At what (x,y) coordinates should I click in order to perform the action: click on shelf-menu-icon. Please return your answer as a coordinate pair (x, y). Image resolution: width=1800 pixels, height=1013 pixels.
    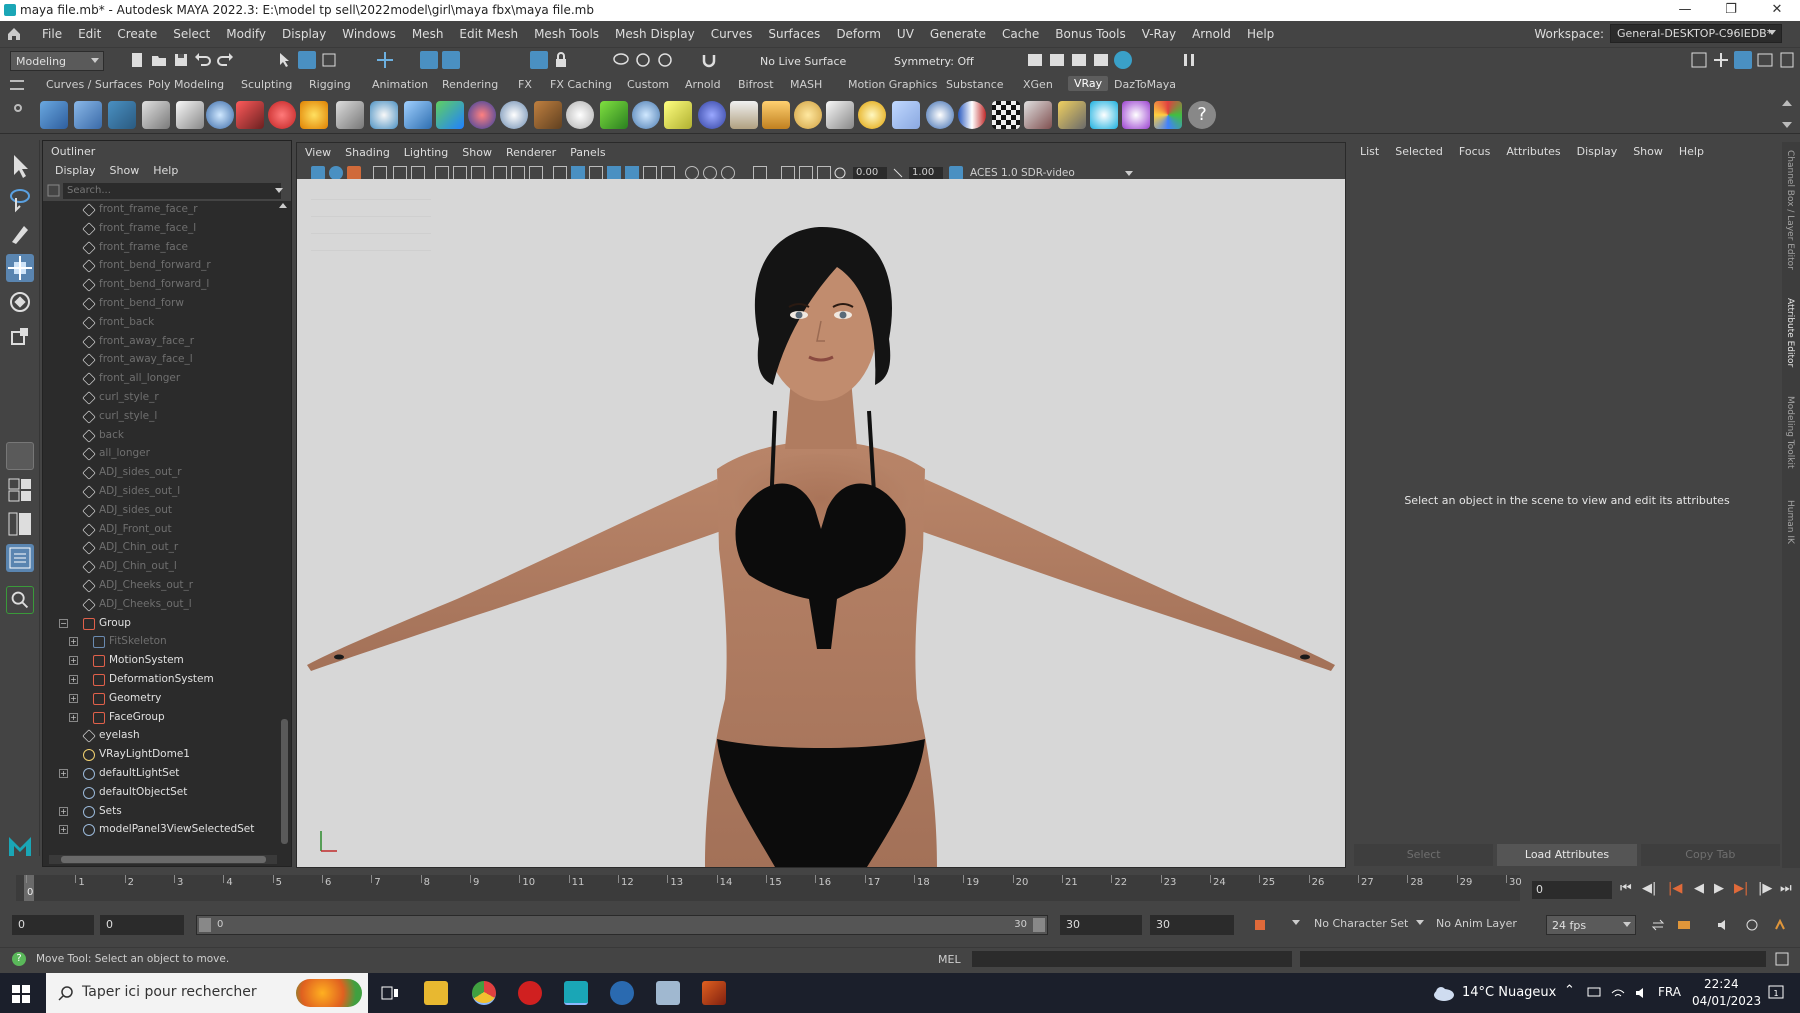
    Looking at the image, I should click on (17, 85).